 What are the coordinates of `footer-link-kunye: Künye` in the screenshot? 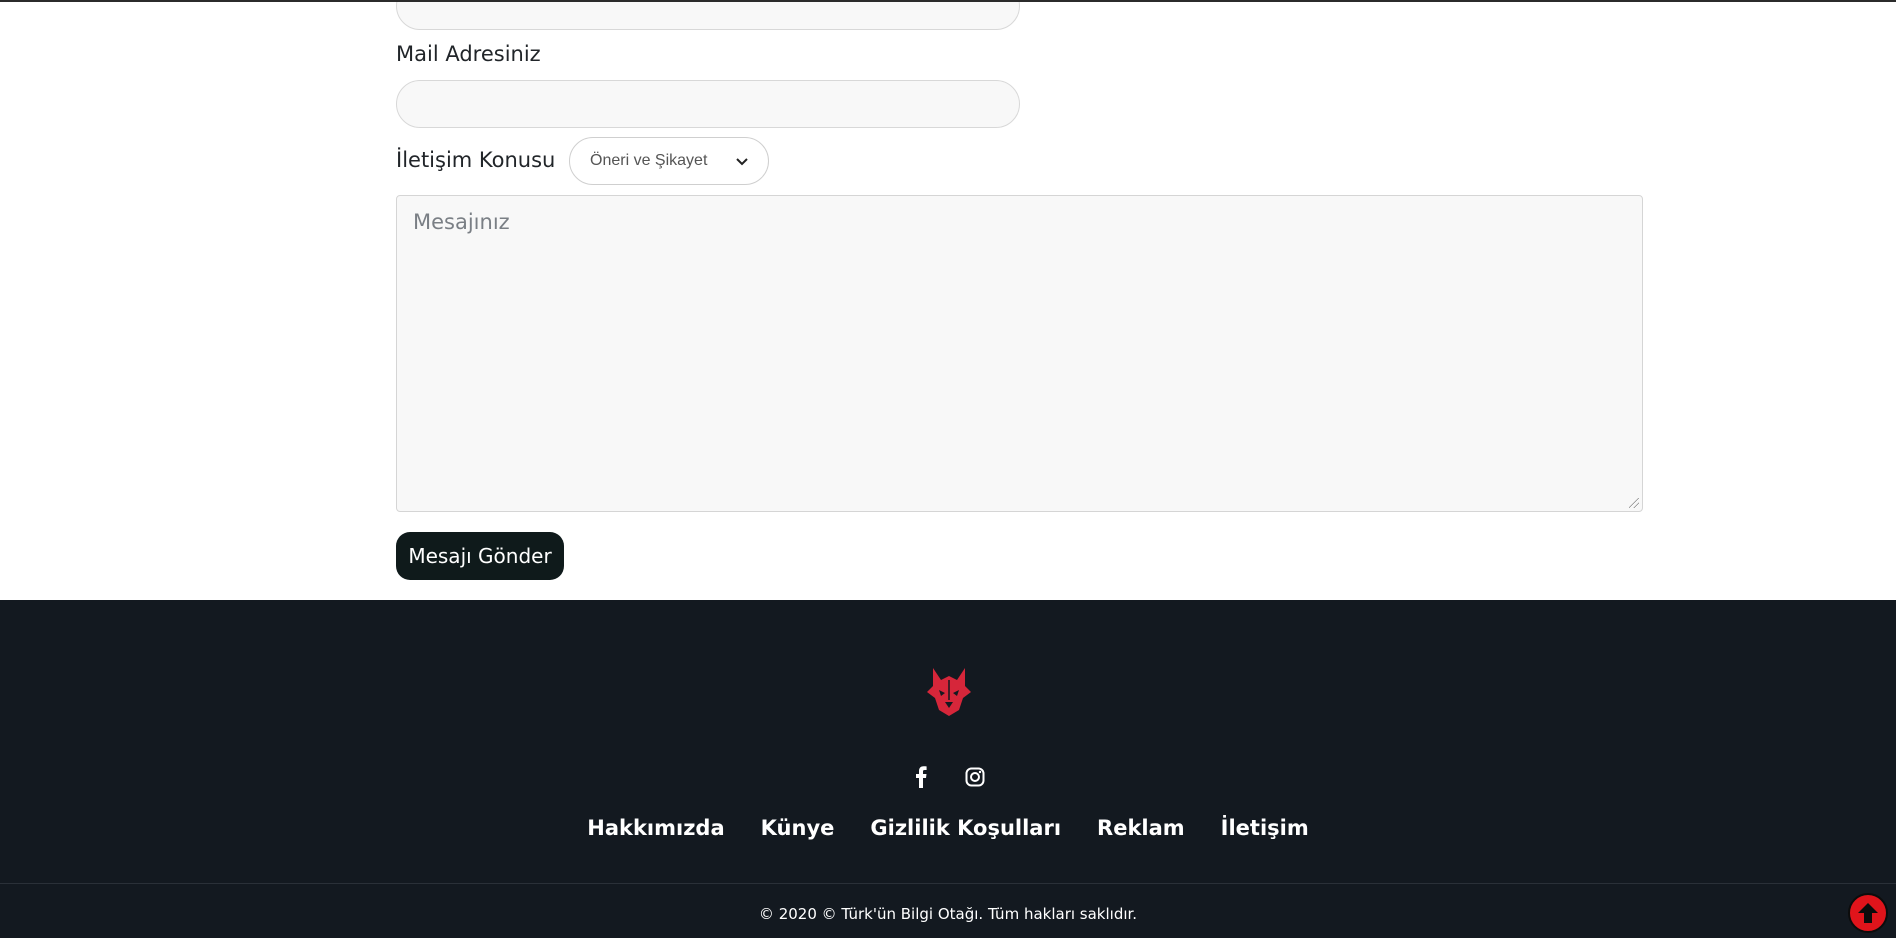 It's located at (798, 828).